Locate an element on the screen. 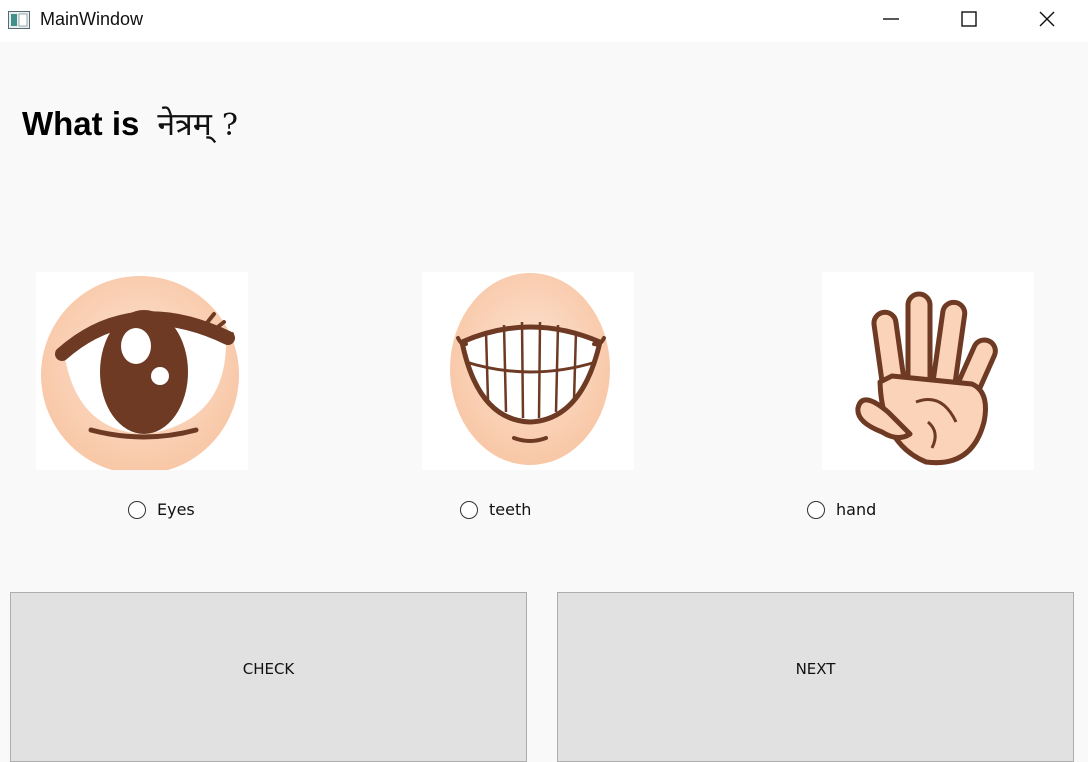 The width and height of the screenshot is (1088, 762). radio-eyes is located at coordinates (137, 509).